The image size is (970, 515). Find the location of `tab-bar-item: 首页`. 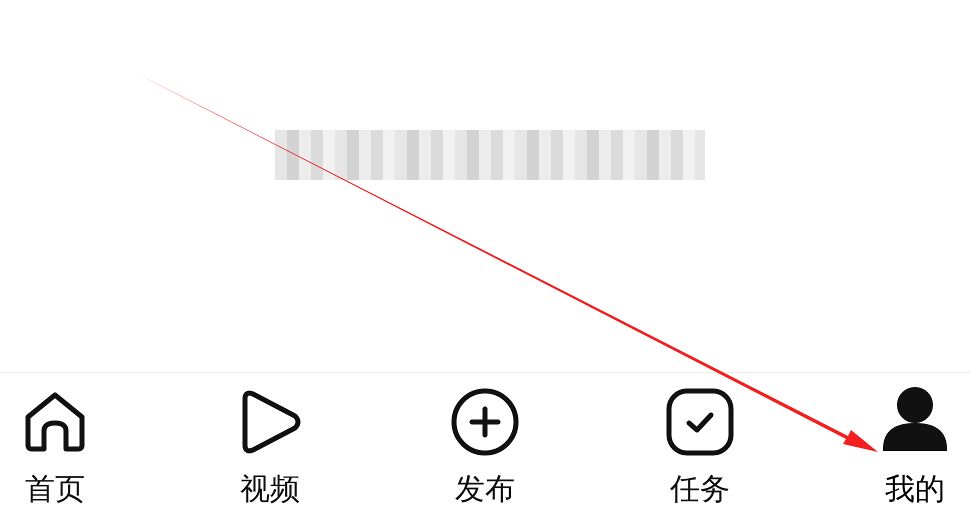

tab-bar-item: 首页 is located at coordinates (55, 451).